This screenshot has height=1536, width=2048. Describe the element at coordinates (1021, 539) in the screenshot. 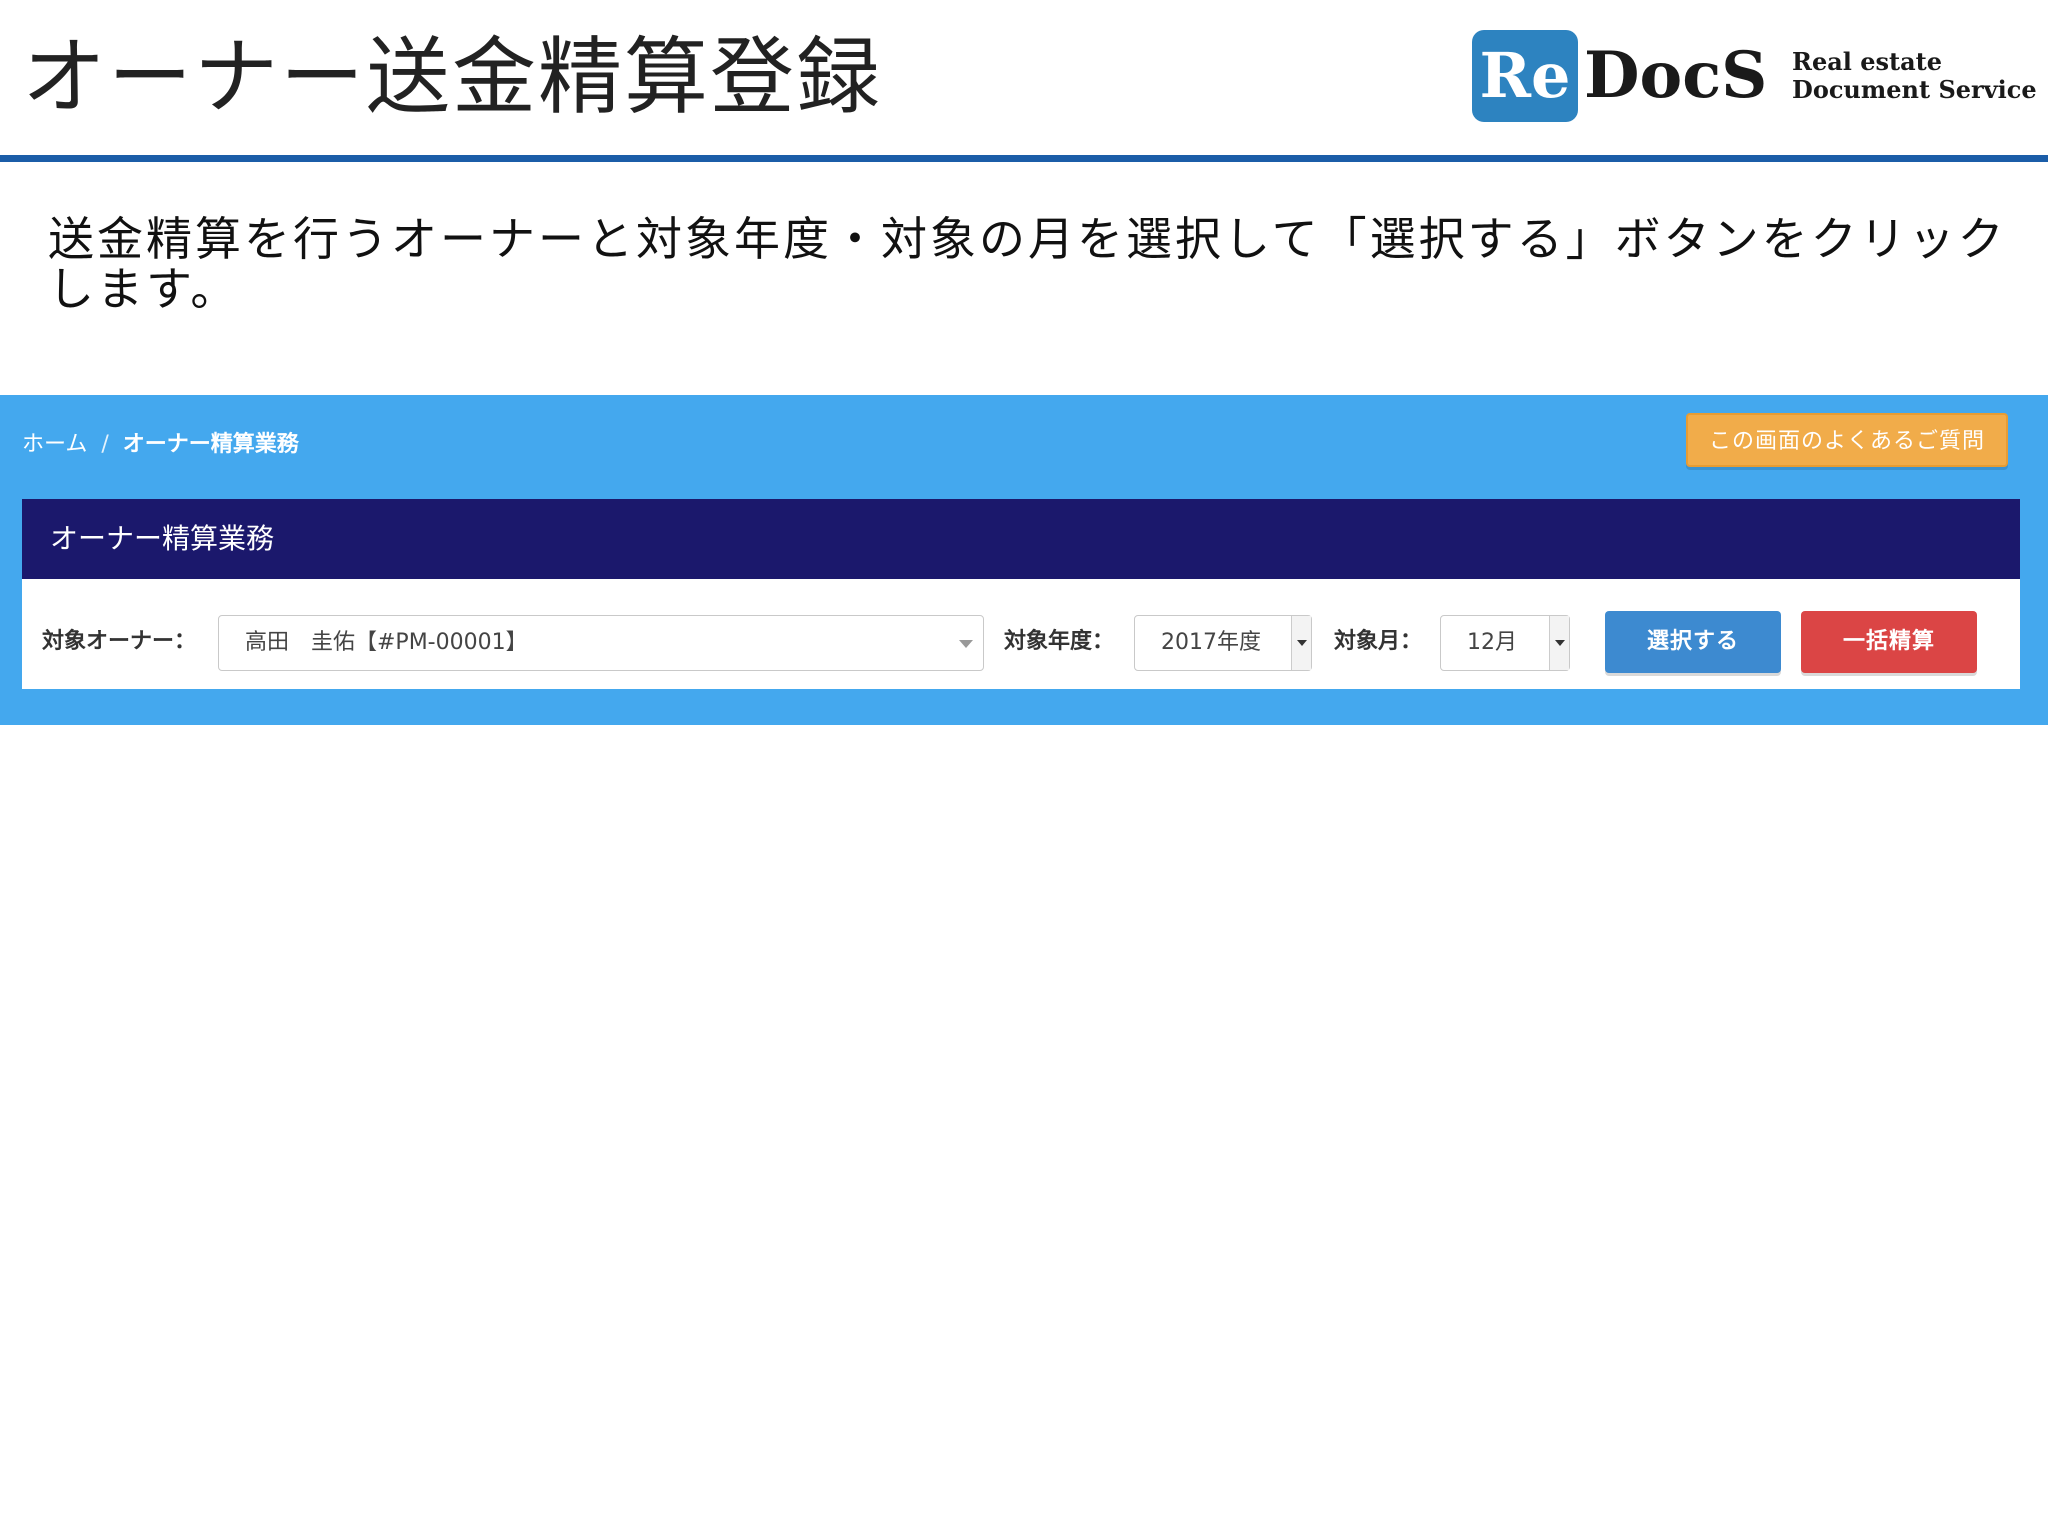

I see `panel-title: オーナー精算業務` at that location.